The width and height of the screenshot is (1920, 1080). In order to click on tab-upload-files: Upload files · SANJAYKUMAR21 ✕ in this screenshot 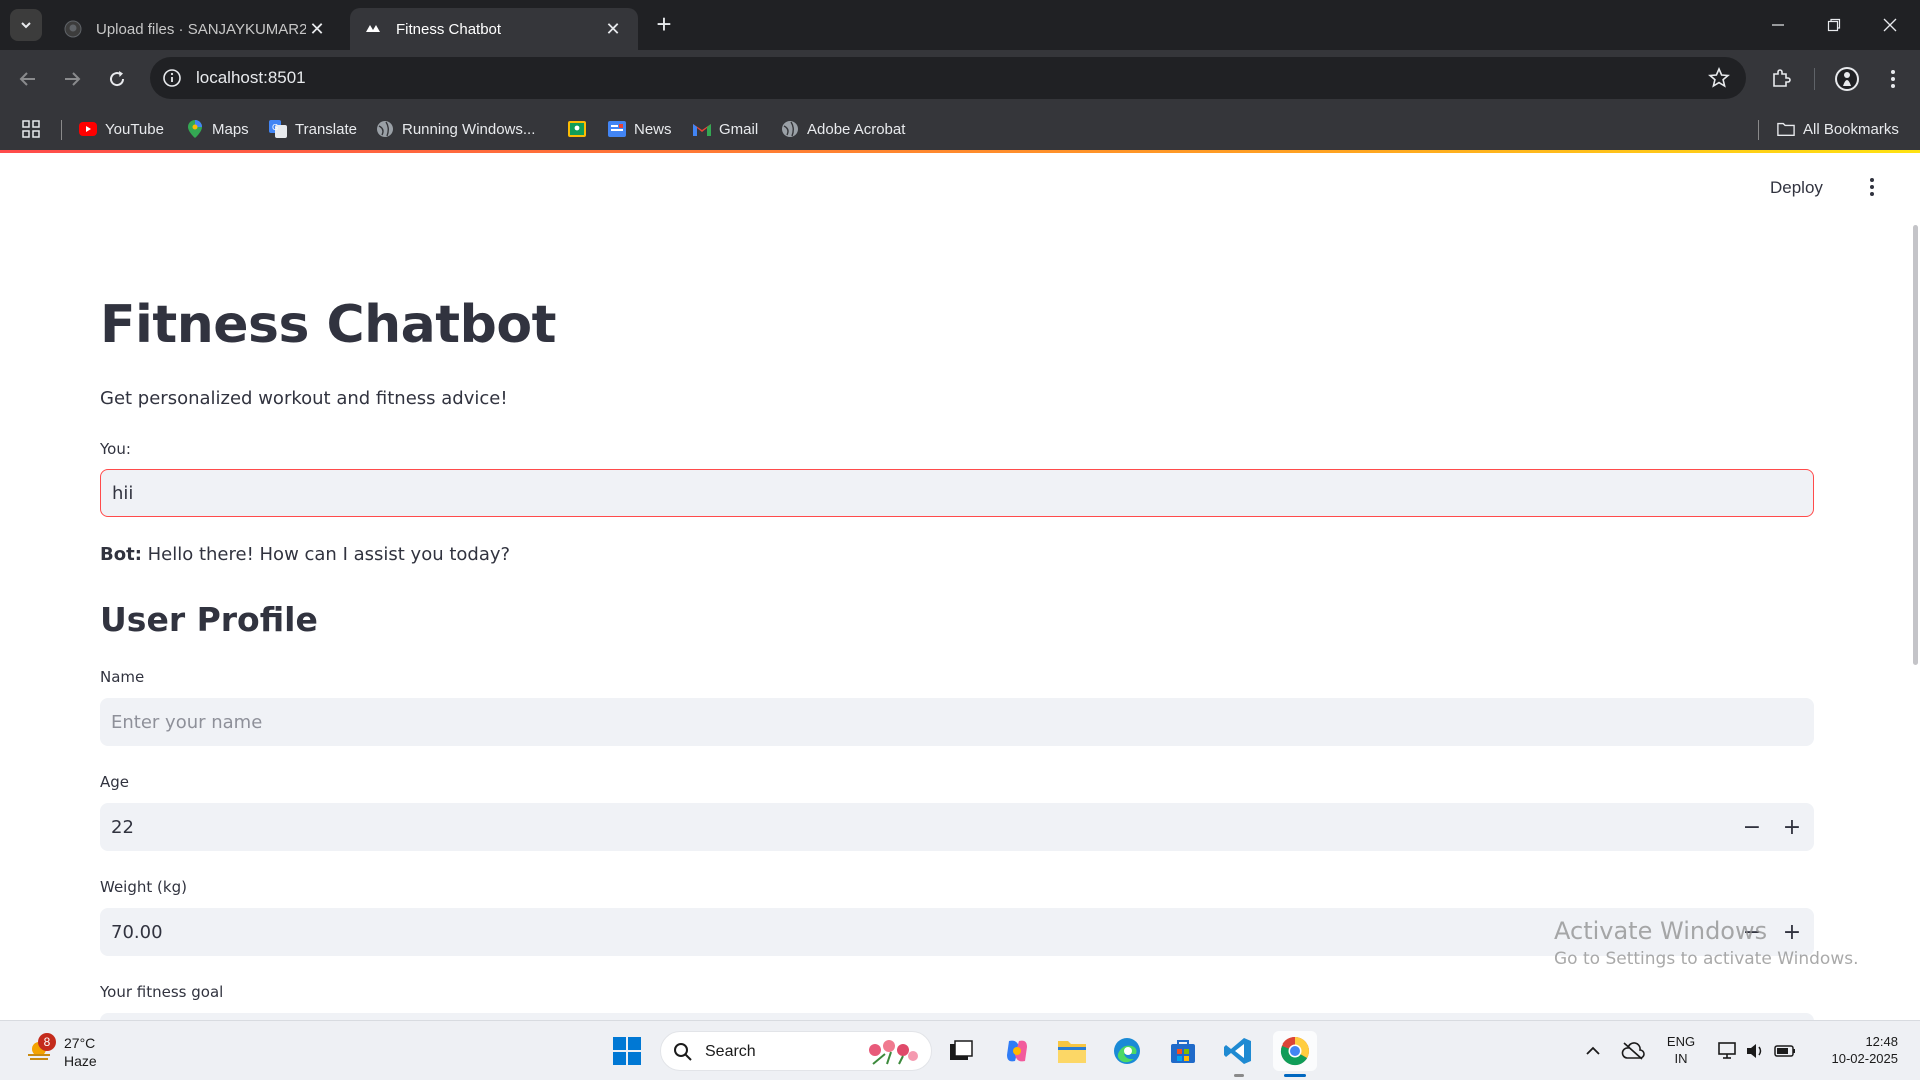, I will do `click(196, 29)`.